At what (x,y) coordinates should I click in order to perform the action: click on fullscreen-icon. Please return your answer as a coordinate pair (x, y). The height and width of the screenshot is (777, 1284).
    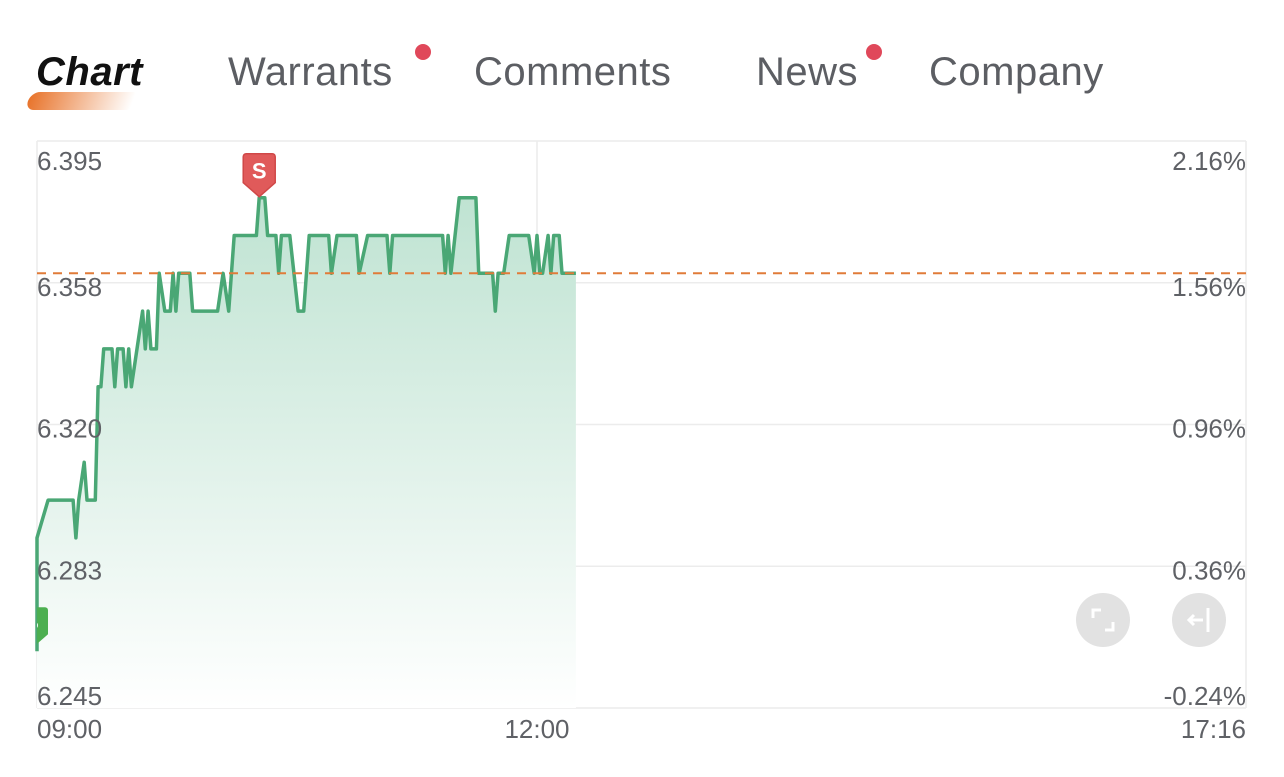
    Looking at the image, I should click on (1103, 620).